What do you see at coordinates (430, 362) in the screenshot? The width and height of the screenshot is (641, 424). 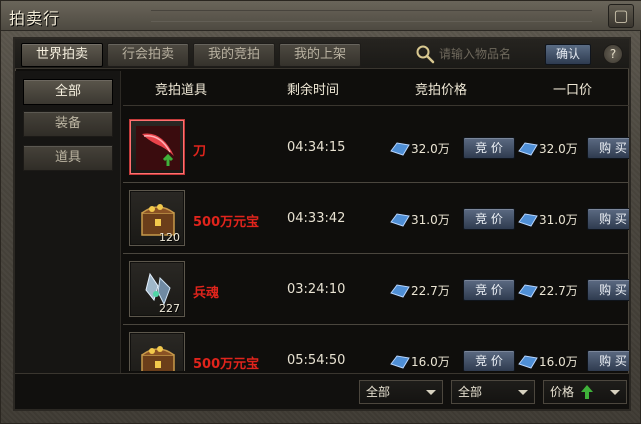 I see `bid-price: 16.0万` at bounding box center [430, 362].